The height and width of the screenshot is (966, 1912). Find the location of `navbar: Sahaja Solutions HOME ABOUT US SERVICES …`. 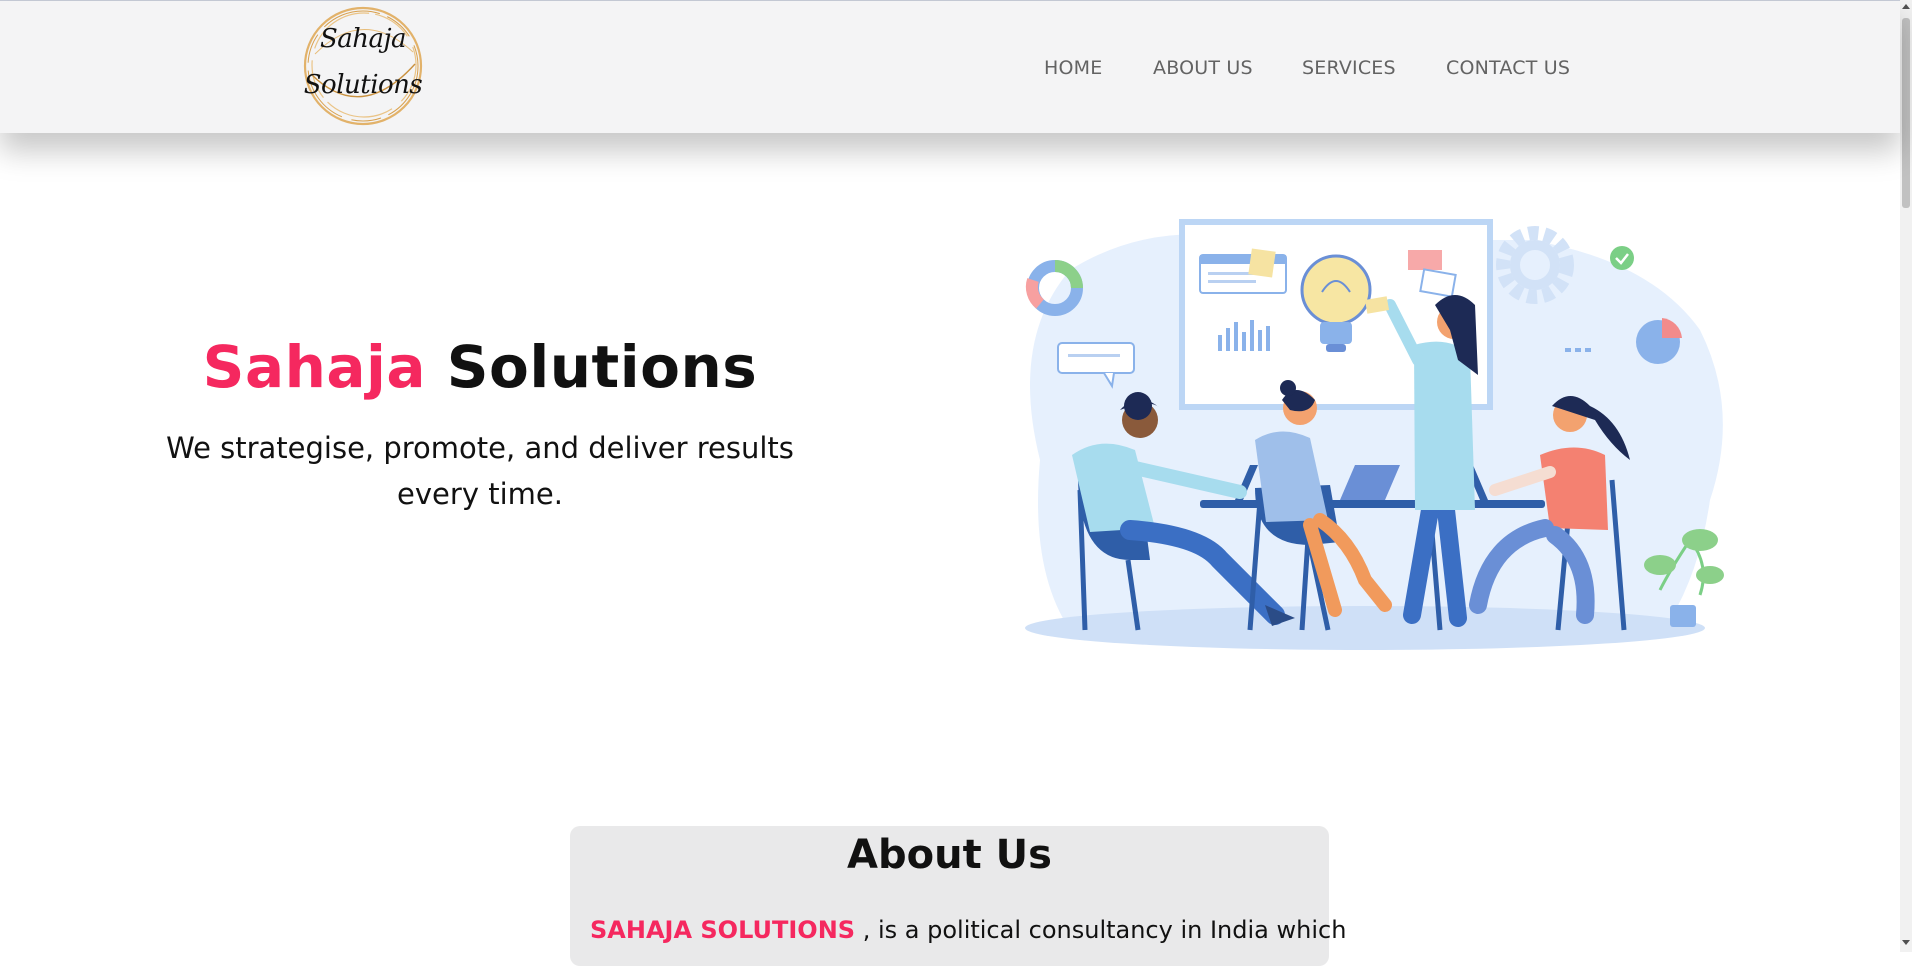

navbar: Sahaja Solutions HOME ABOUT US SERVICES … is located at coordinates (950, 67).